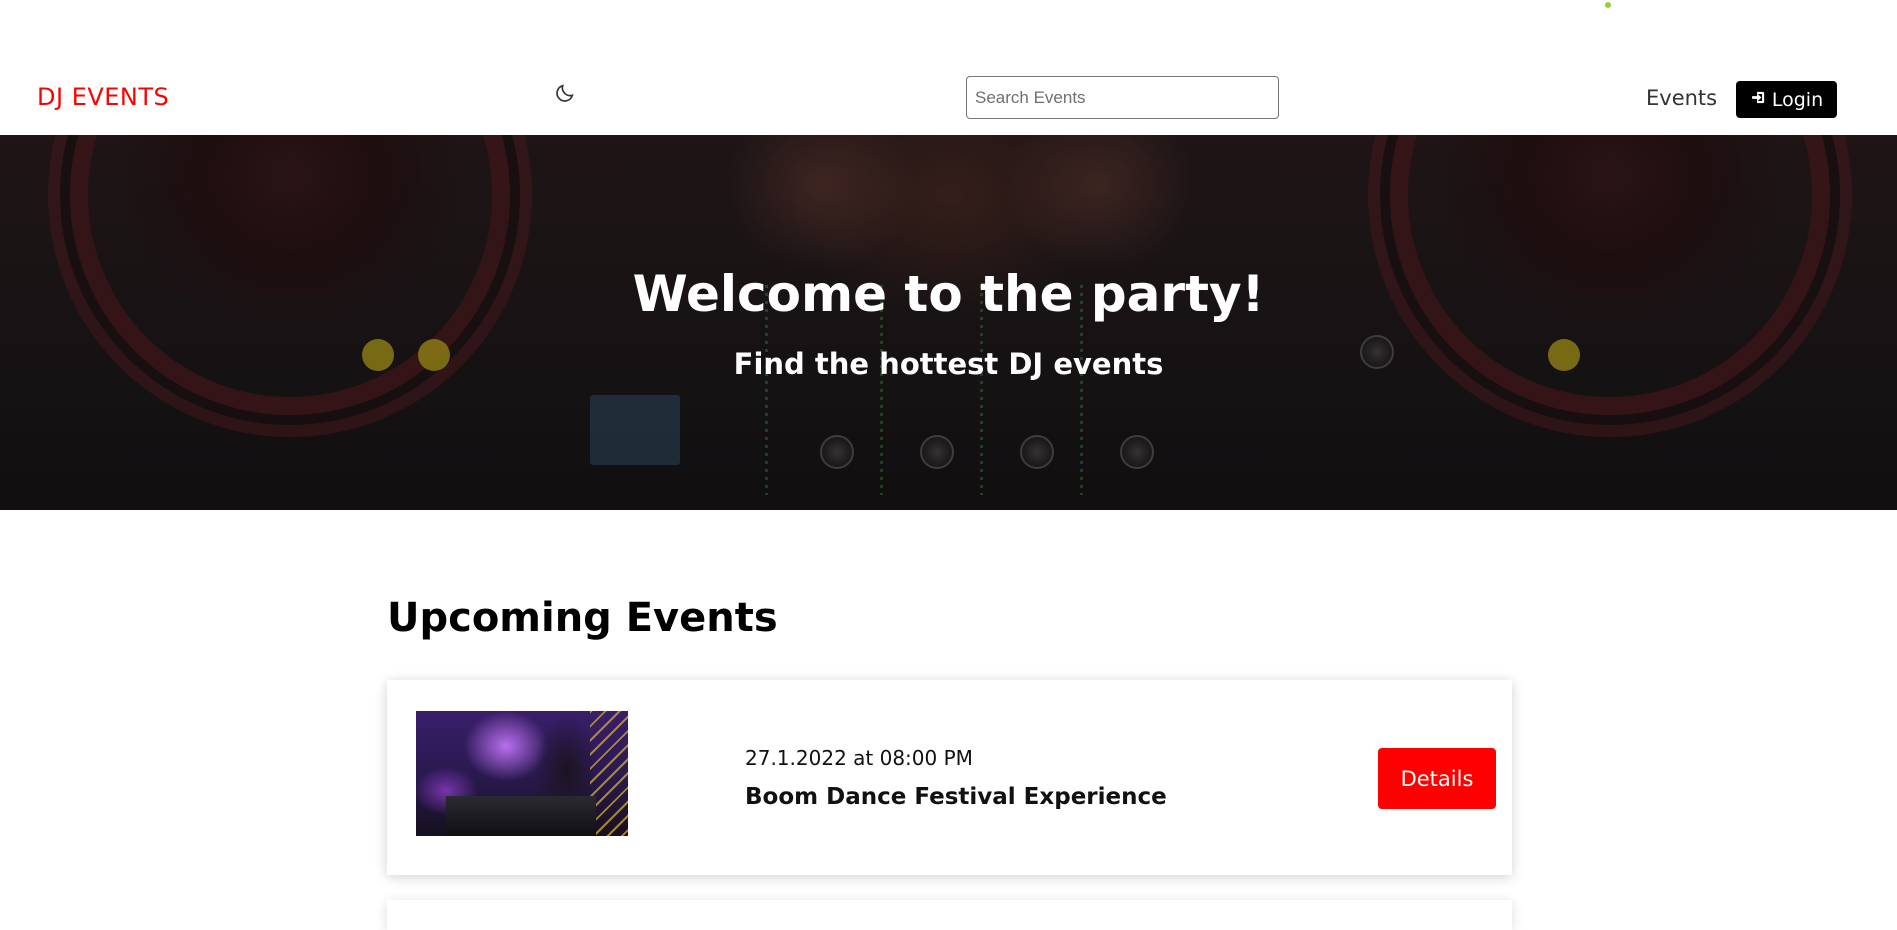 This screenshot has width=1897, height=930. What do you see at coordinates (1437, 778) in the screenshot?
I see `event-details-button: Details` at bounding box center [1437, 778].